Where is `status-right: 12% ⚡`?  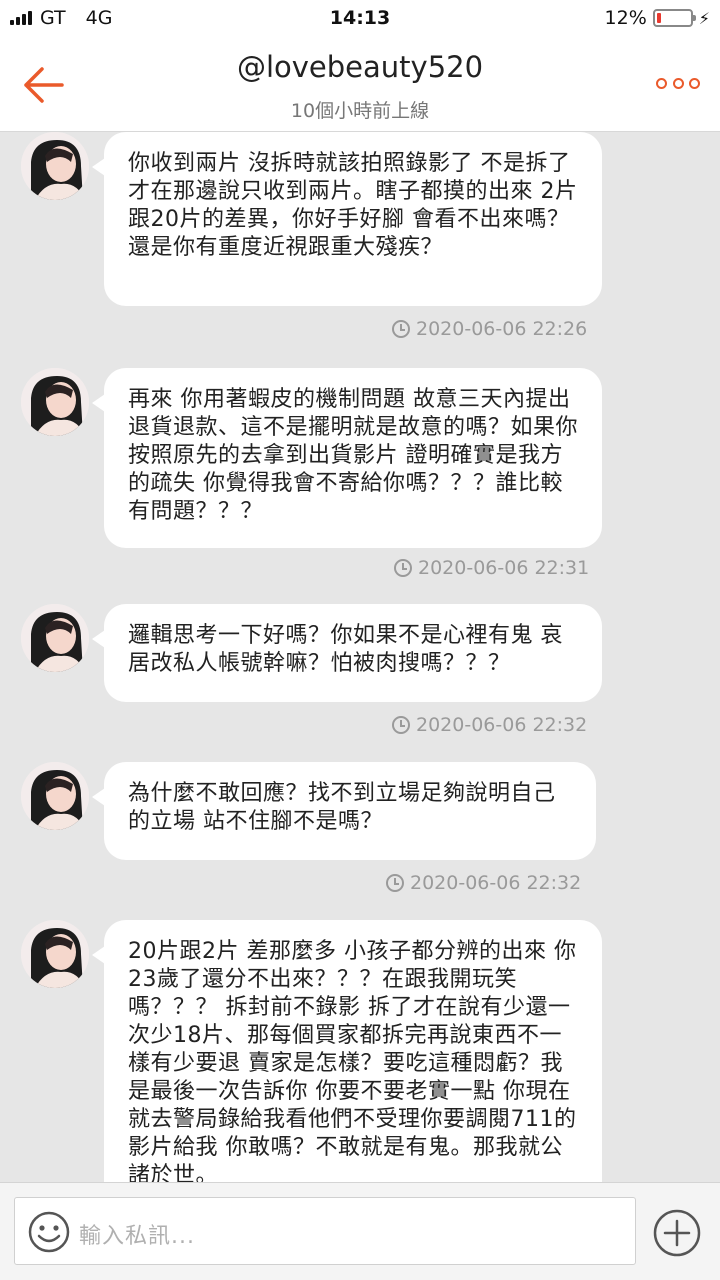 status-right: 12% ⚡ is located at coordinates (657, 18).